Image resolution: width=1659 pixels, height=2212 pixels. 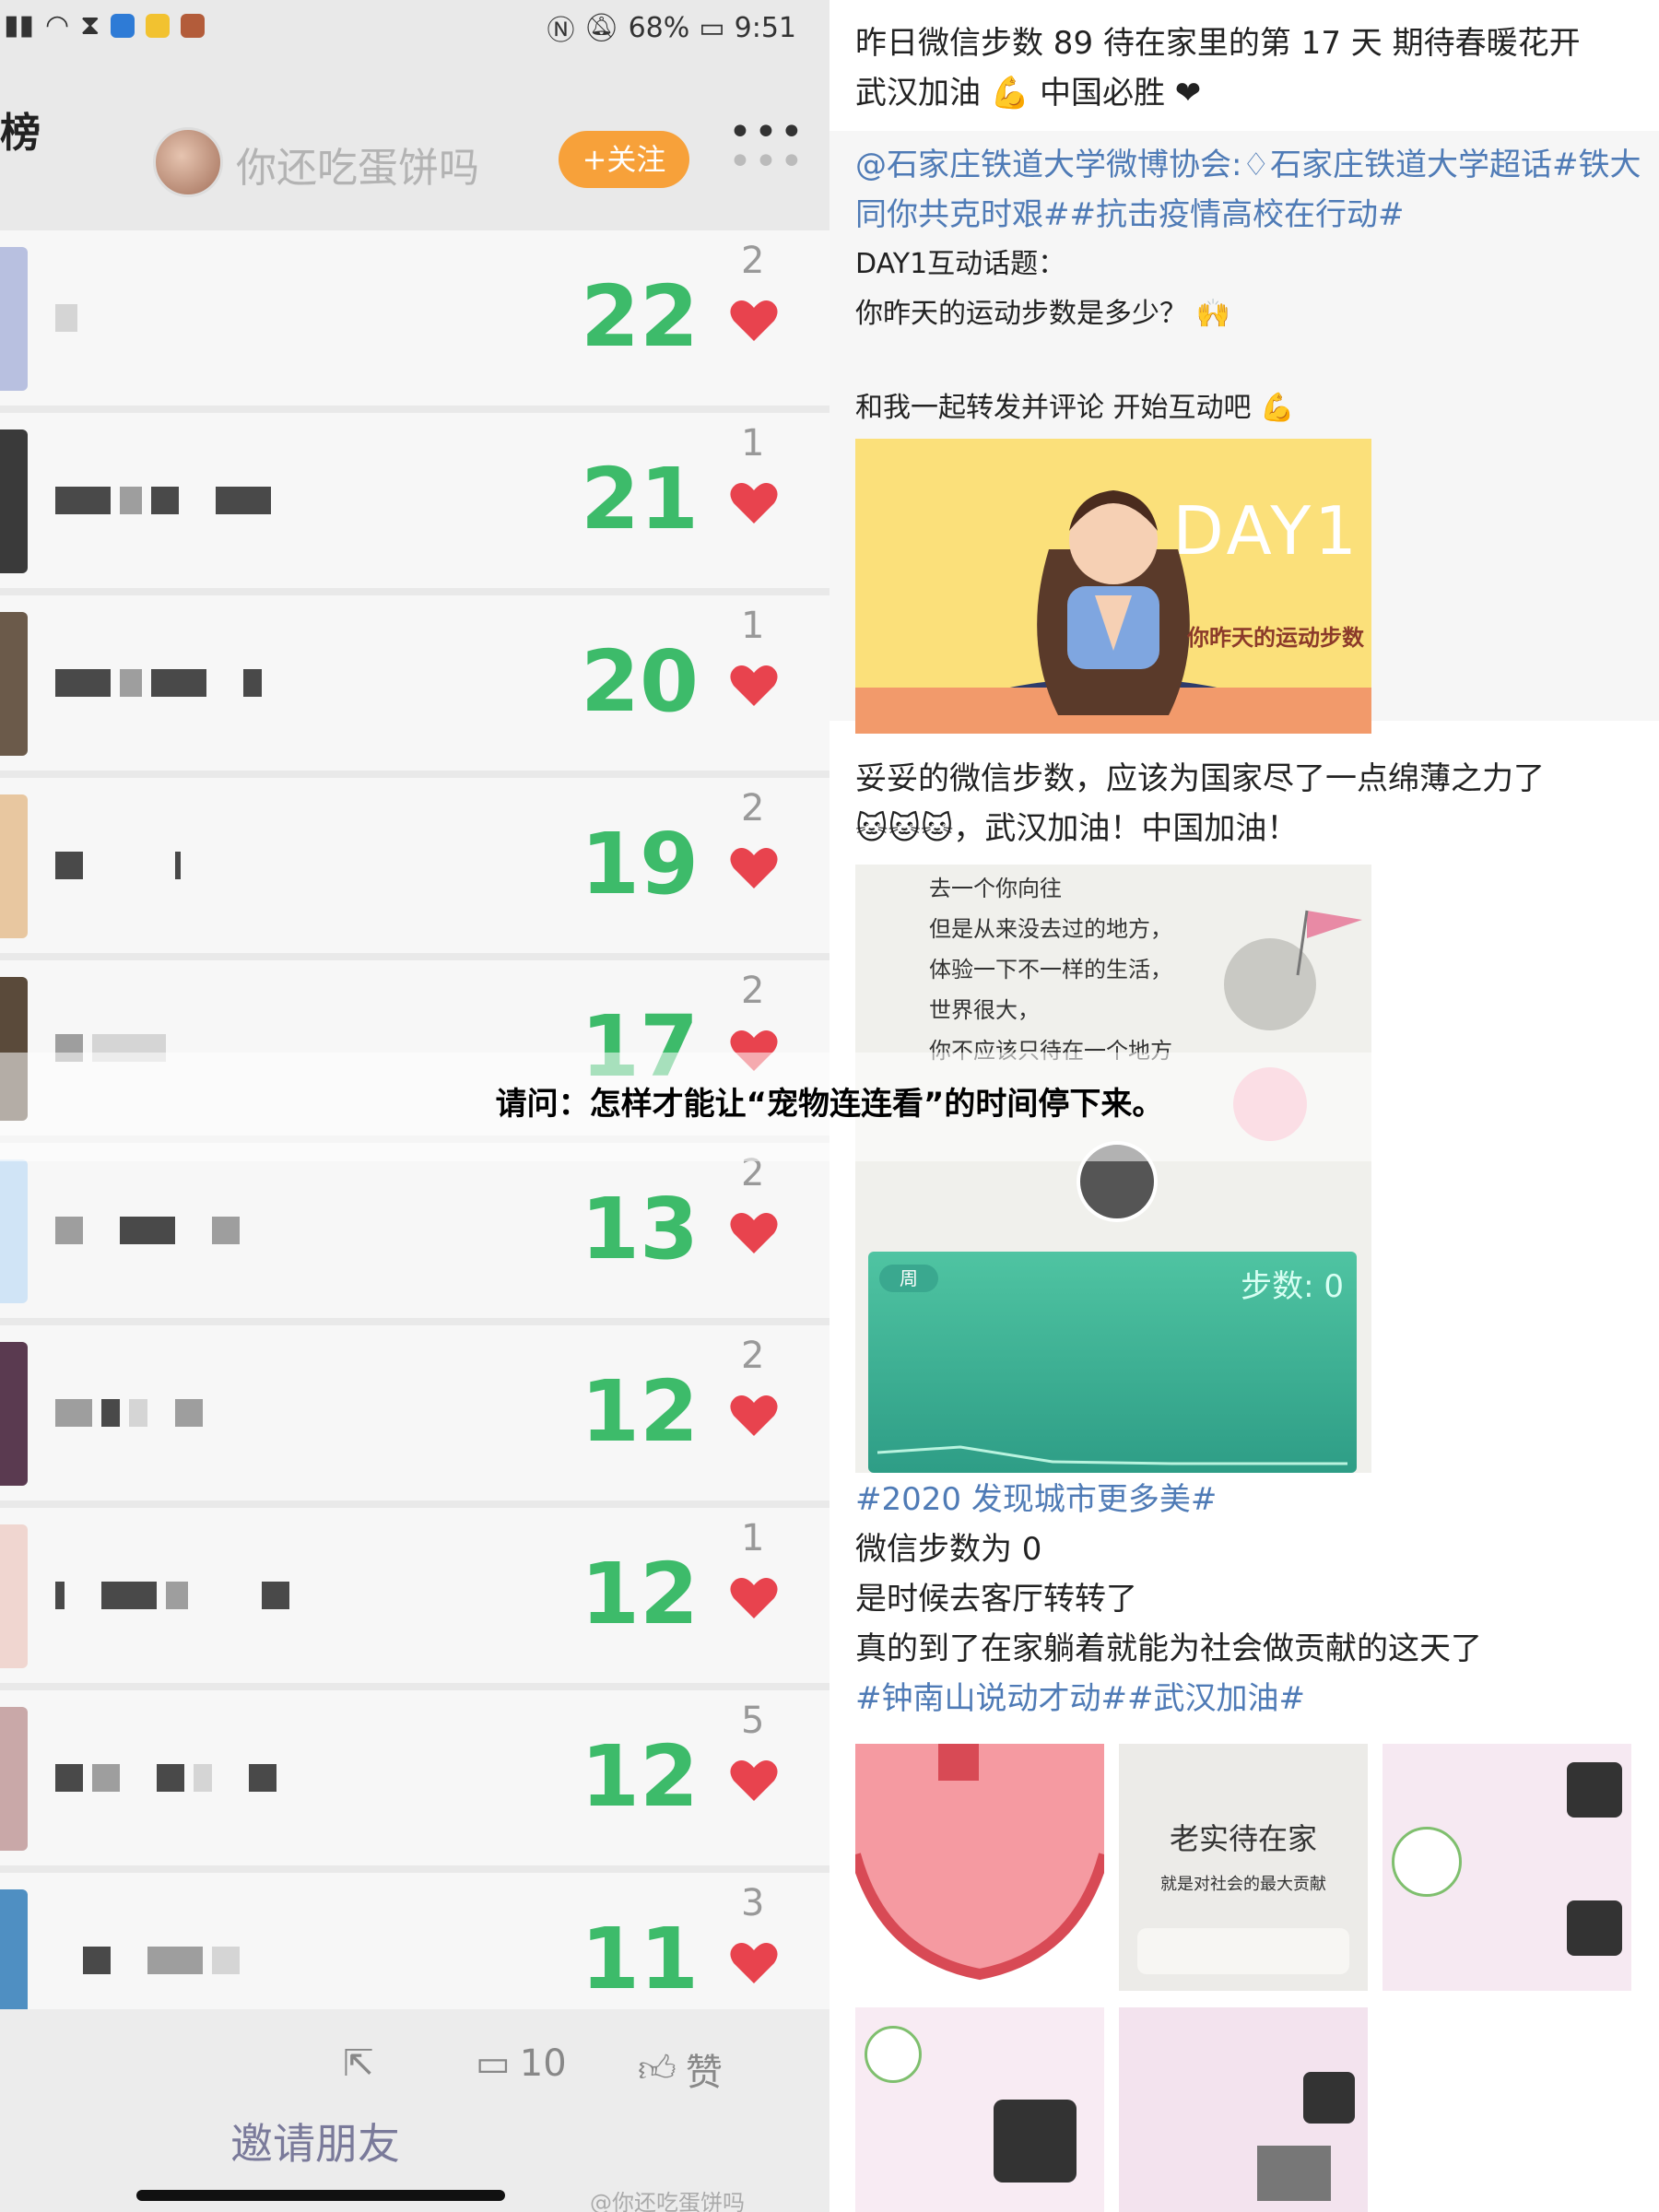 I want to click on diamond-icon: ♢, so click(x=1255, y=165).